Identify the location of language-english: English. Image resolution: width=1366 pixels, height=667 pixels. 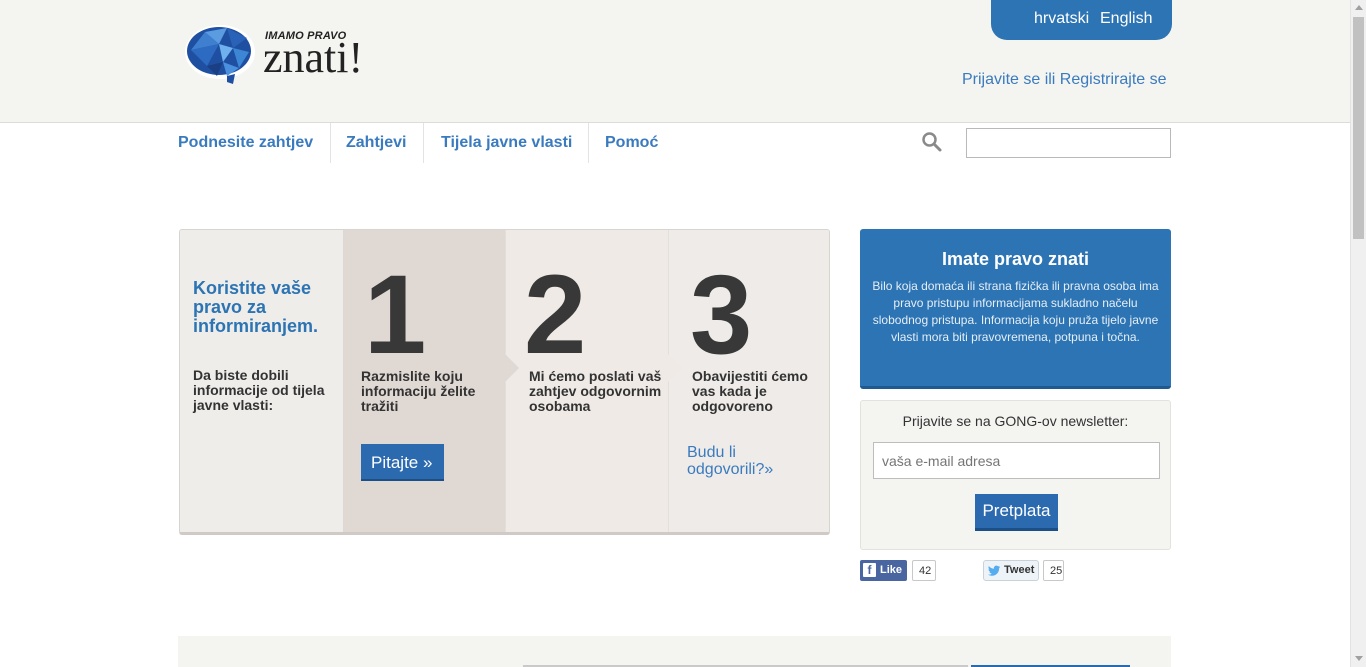
(1126, 19).